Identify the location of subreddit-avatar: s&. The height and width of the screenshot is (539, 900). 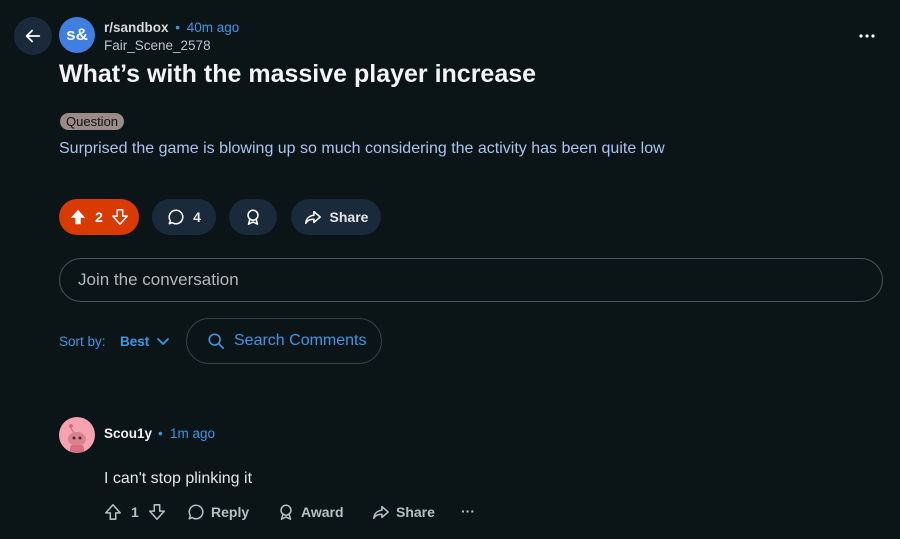
(77, 35).